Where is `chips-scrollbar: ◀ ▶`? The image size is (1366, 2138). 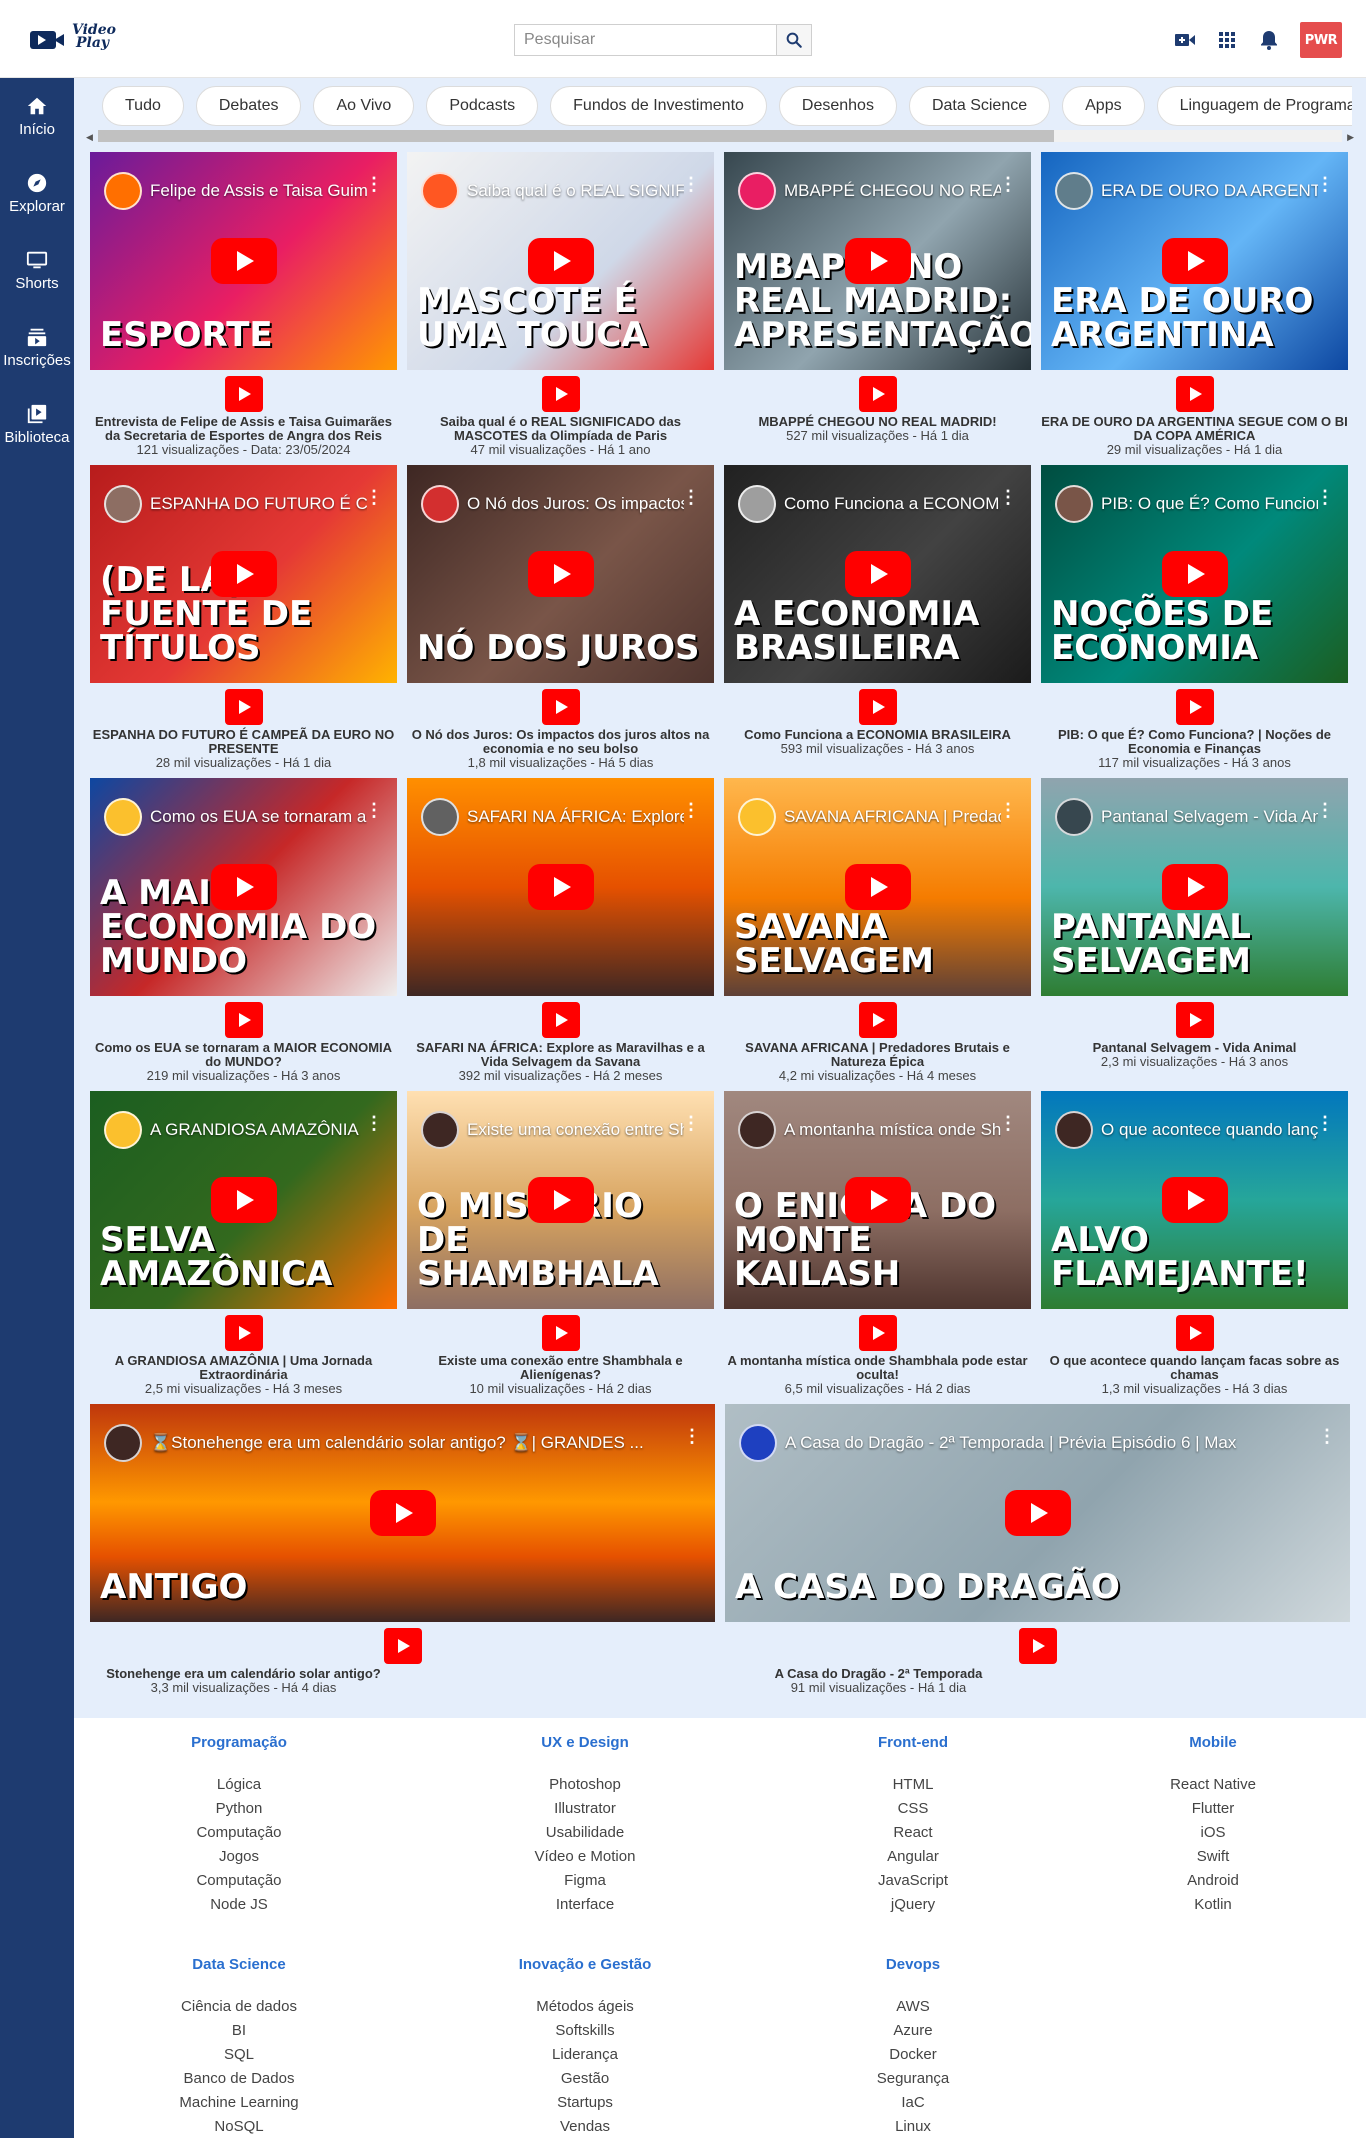
chips-scrollbar: ◀ ▶ is located at coordinates (720, 134).